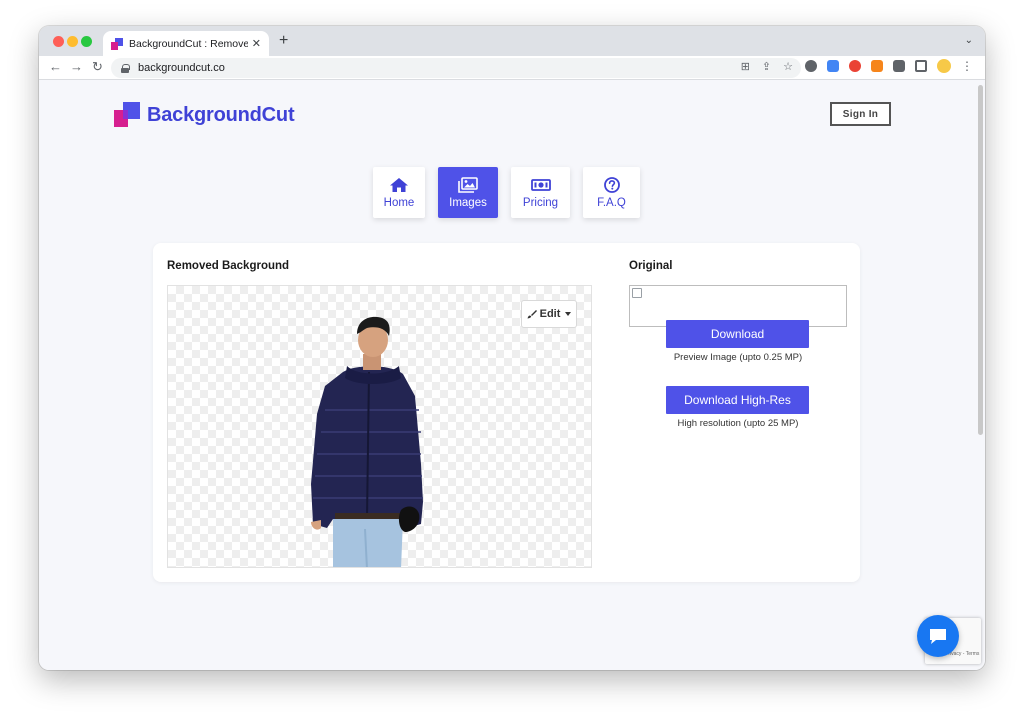 This screenshot has width=1024, height=722. Describe the element at coordinates (738, 357) in the screenshot. I see `download-note: Preview Image (upto 0.25 MP)` at that location.